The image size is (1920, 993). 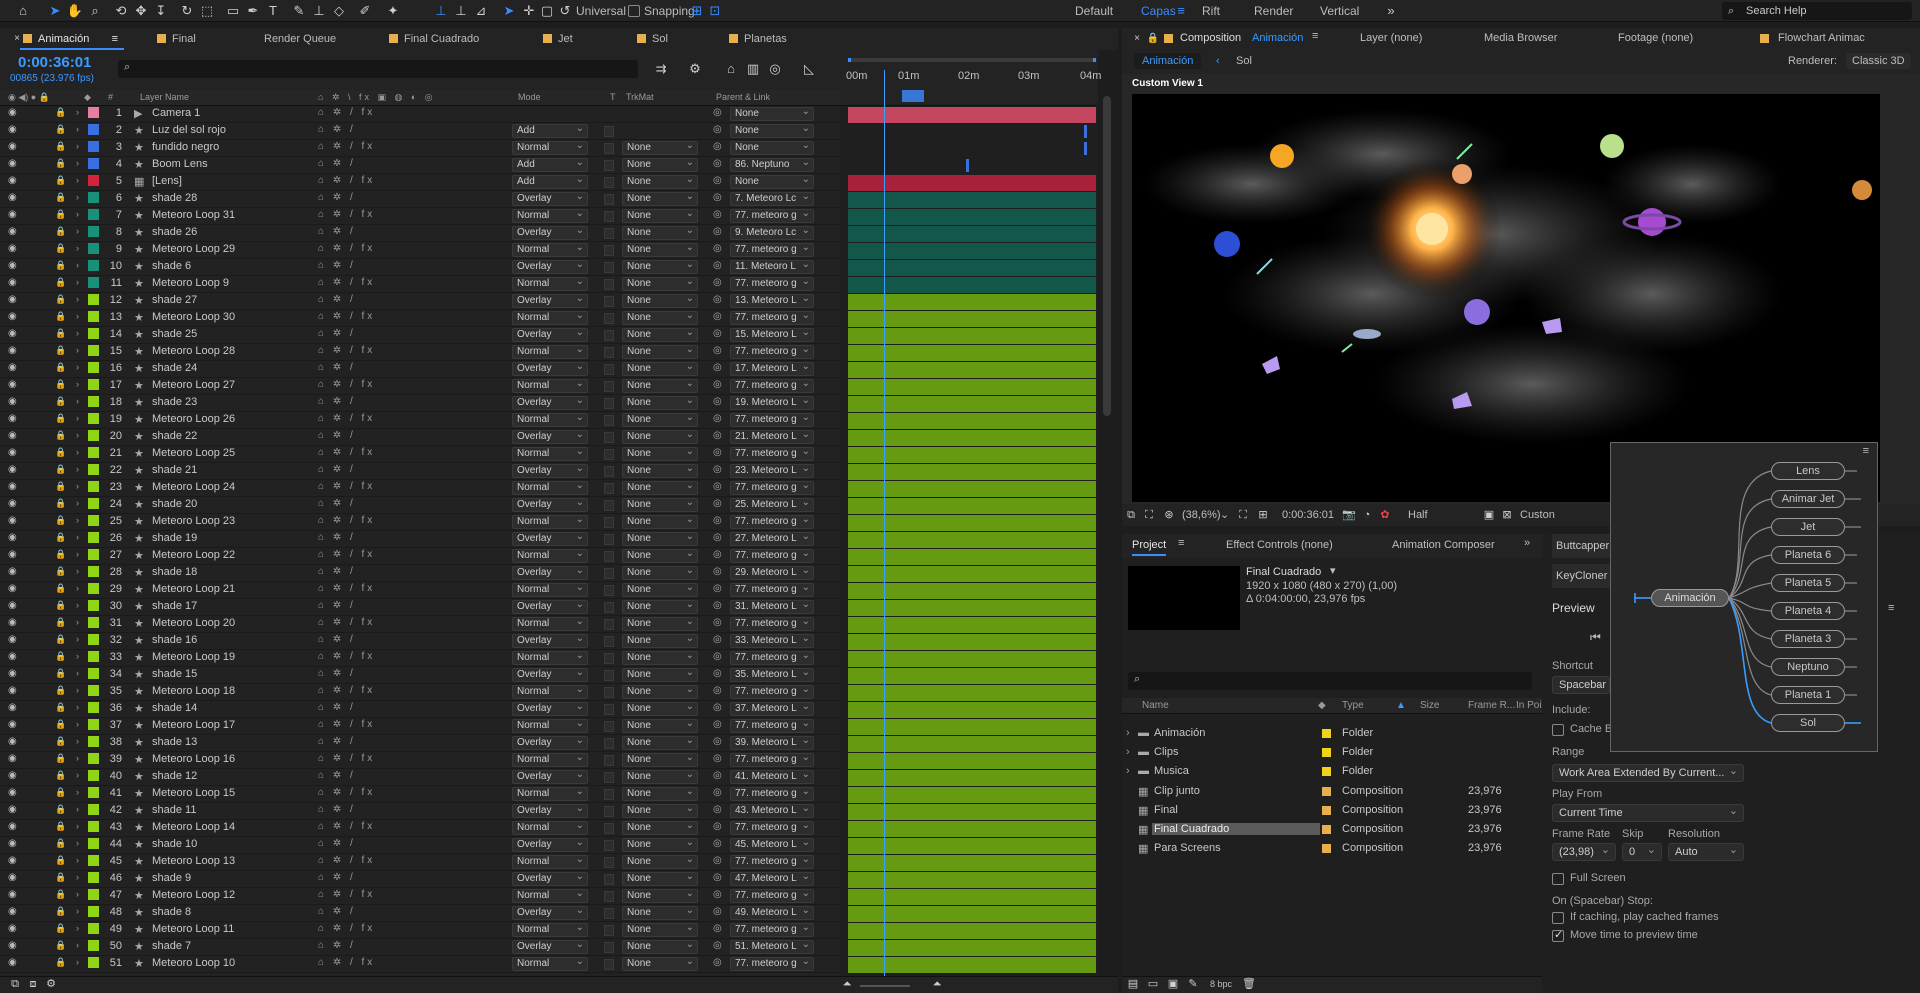 What do you see at coordinates (772, 301) in the screenshot?
I see `parent-dropdown: 13. Meteoro L` at bounding box center [772, 301].